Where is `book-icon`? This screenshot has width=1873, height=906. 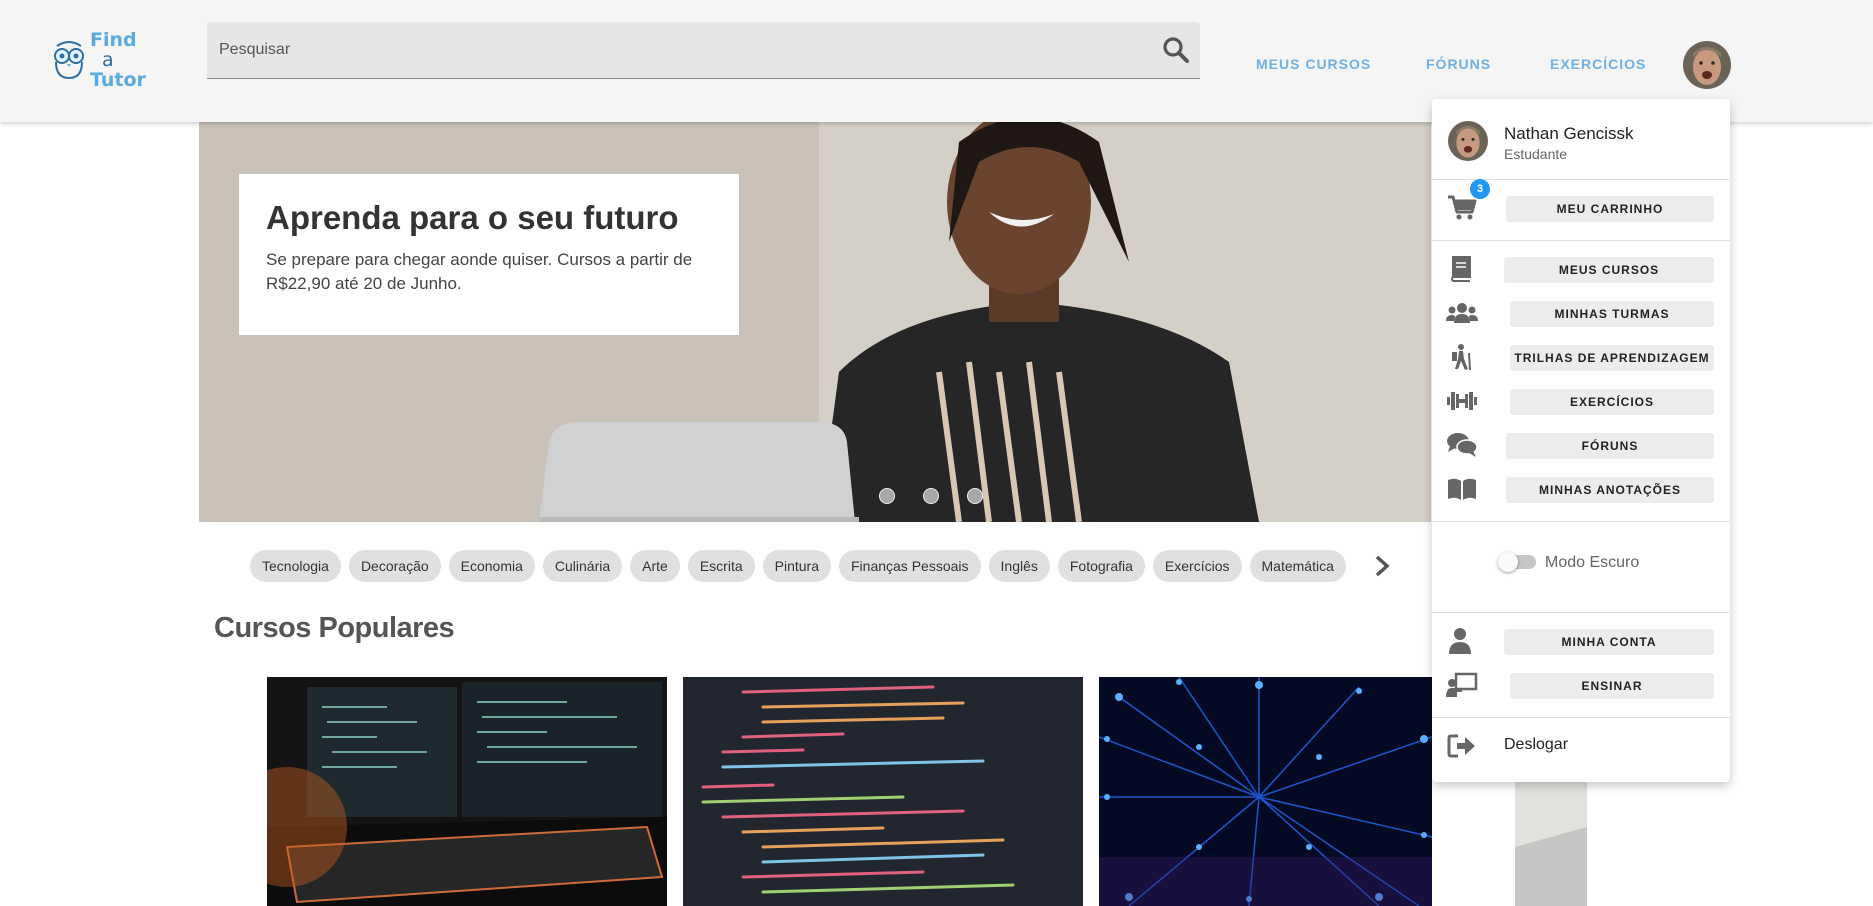
book-icon is located at coordinates (1460, 269).